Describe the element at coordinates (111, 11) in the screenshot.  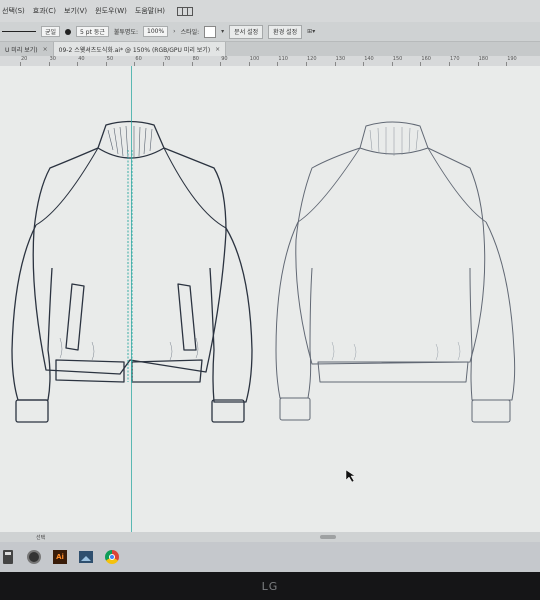
I see `menu-window: 윈도우(W)` at that location.